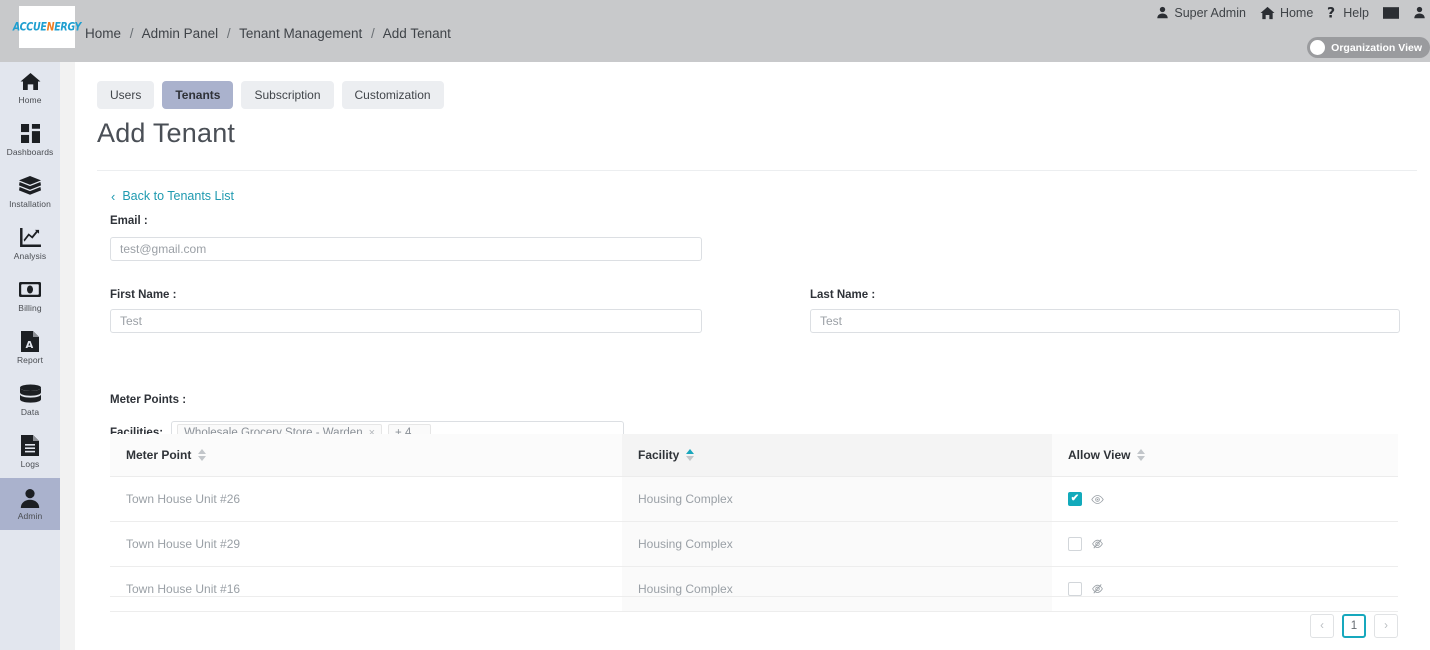  Describe the element at coordinates (1318, 47) in the screenshot. I see `toggle-knob` at that location.